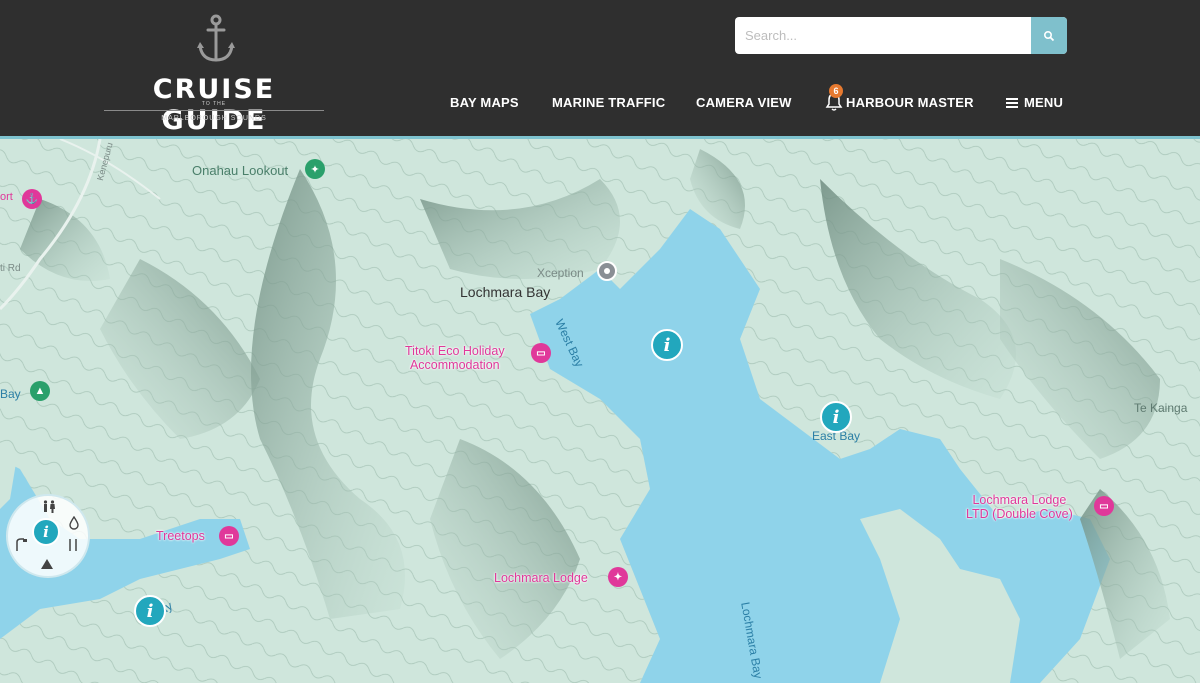 This screenshot has width=1200, height=683. Describe the element at coordinates (455, 358) in the screenshot. I see `label-titoki-eco: Titoki Eco Holiday Accommodation` at that location.